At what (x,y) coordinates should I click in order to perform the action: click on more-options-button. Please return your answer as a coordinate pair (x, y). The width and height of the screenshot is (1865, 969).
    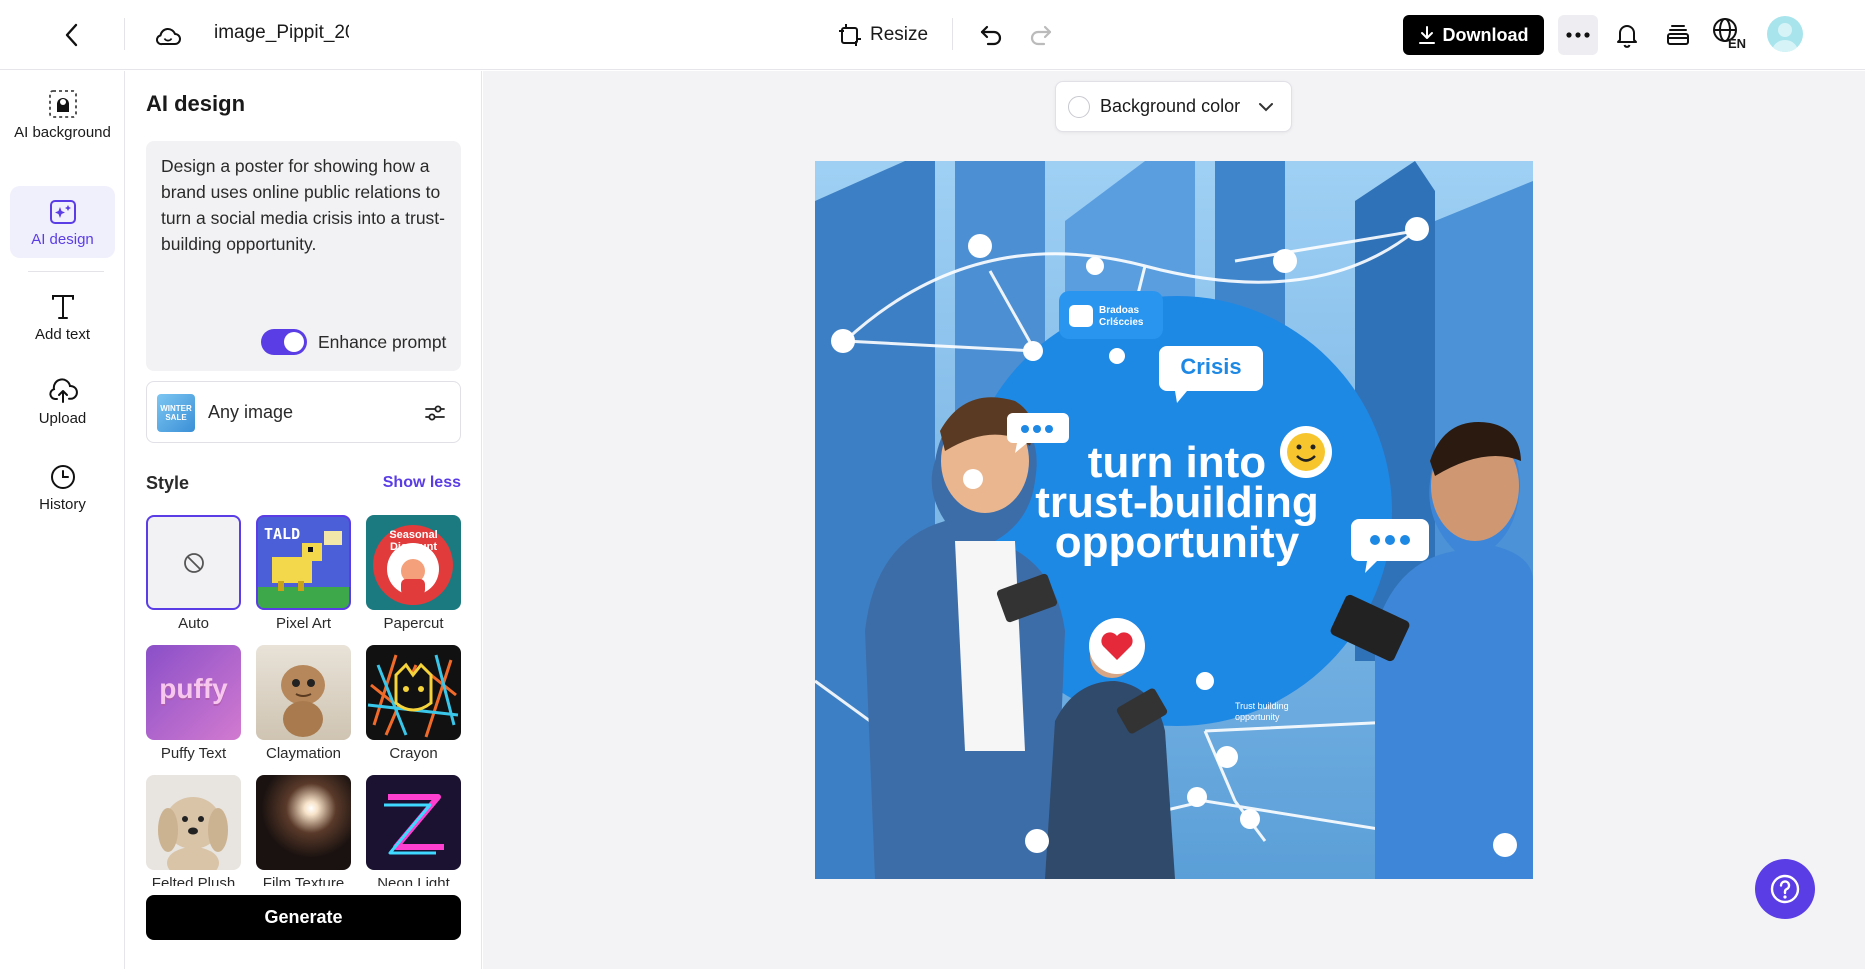
    Looking at the image, I should click on (1578, 35).